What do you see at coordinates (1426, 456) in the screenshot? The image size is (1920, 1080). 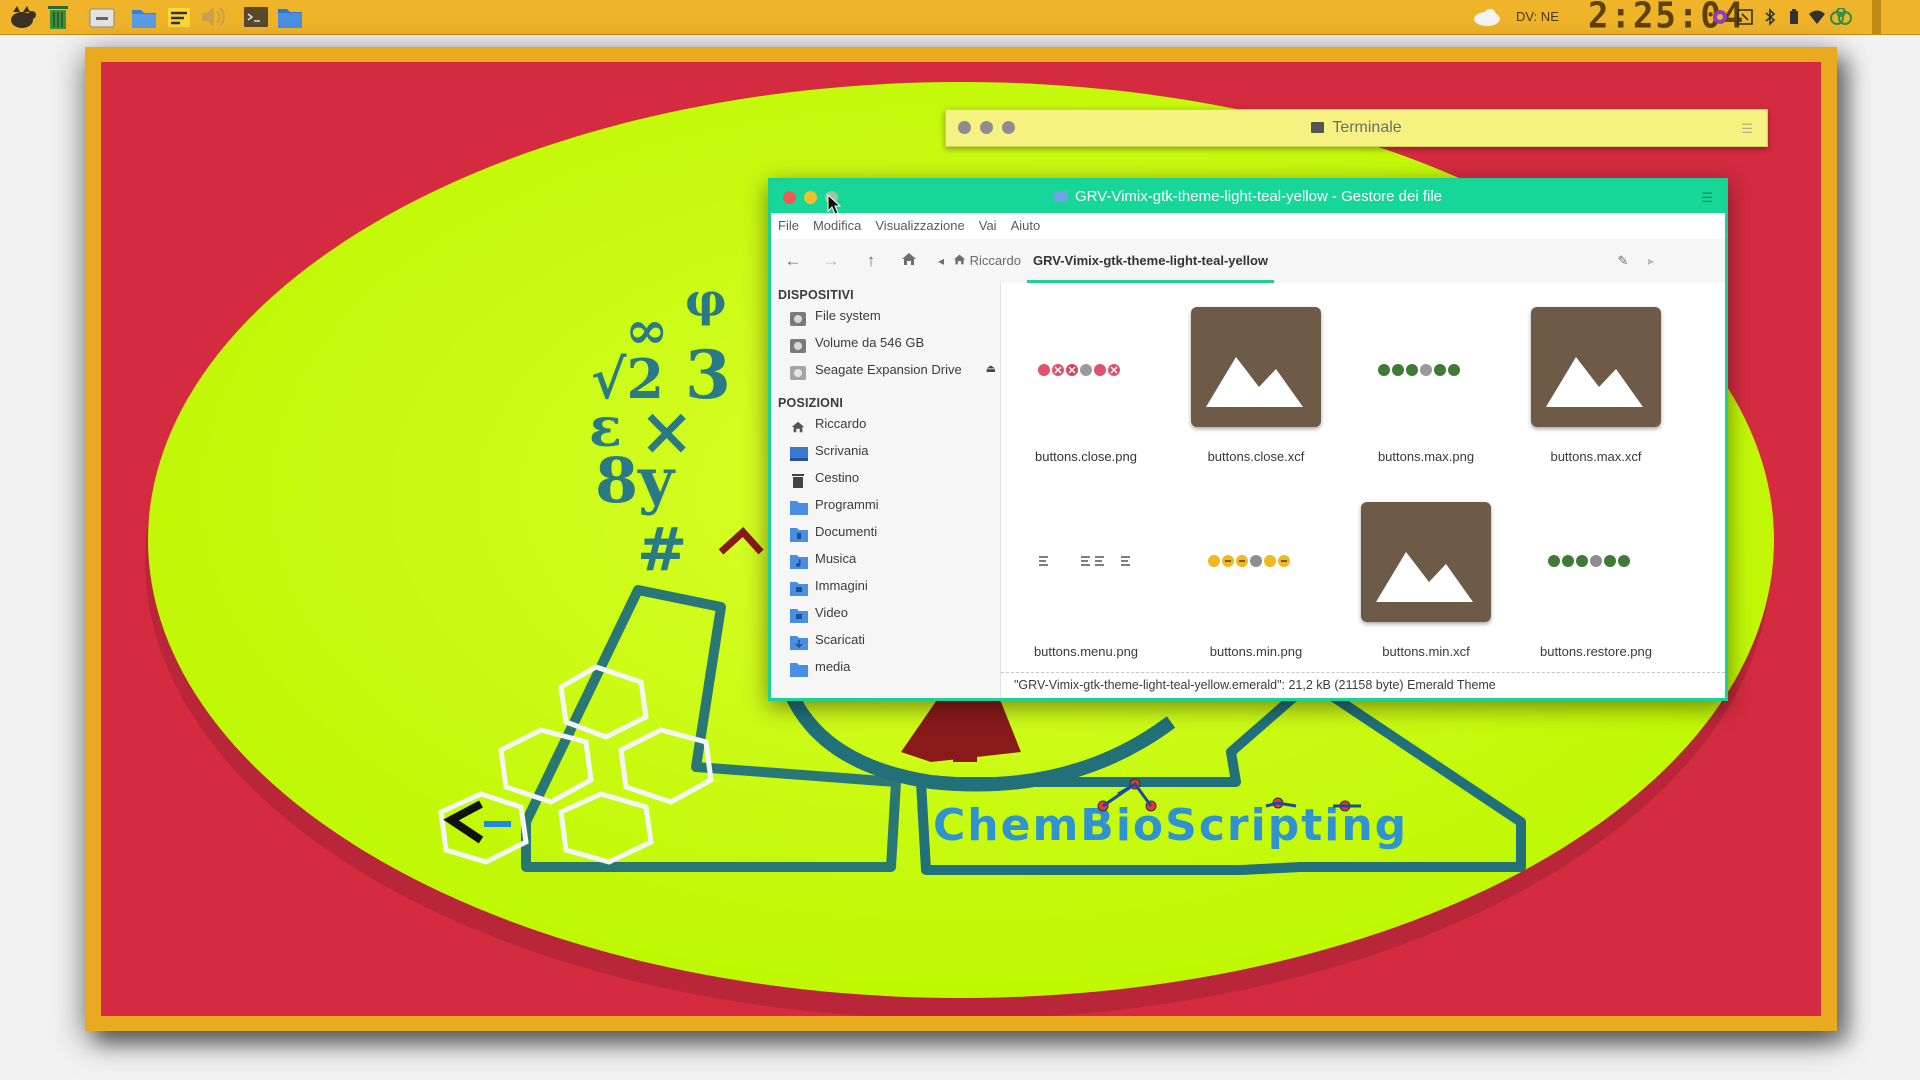 I see `file-name: buttons.max.png` at bounding box center [1426, 456].